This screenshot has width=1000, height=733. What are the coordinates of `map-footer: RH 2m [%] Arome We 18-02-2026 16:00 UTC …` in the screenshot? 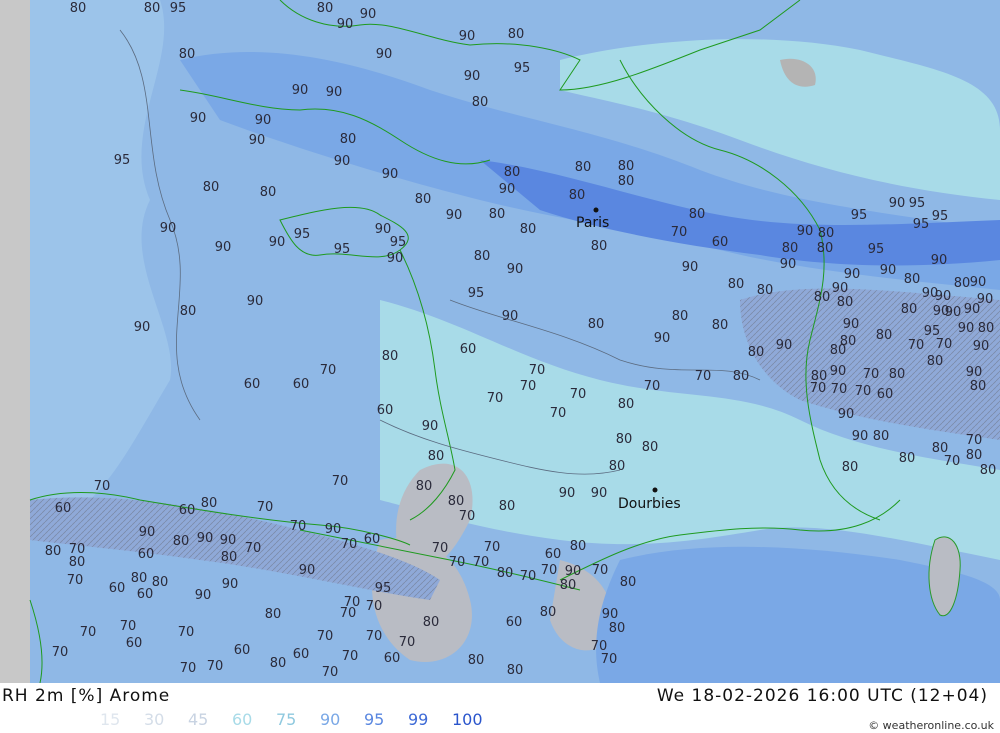 It's located at (500, 708).